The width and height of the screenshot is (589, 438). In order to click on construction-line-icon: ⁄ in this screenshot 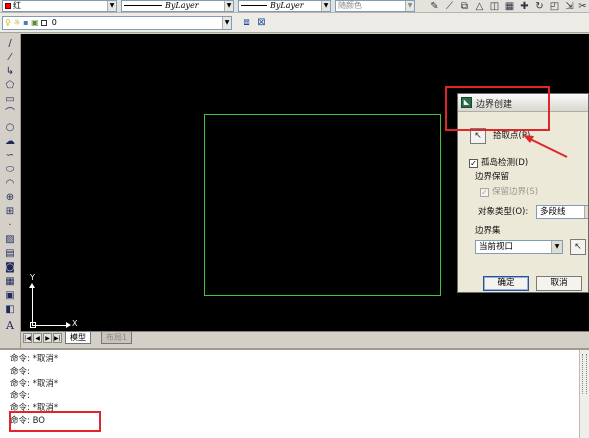, I will do `click(10, 58)`.